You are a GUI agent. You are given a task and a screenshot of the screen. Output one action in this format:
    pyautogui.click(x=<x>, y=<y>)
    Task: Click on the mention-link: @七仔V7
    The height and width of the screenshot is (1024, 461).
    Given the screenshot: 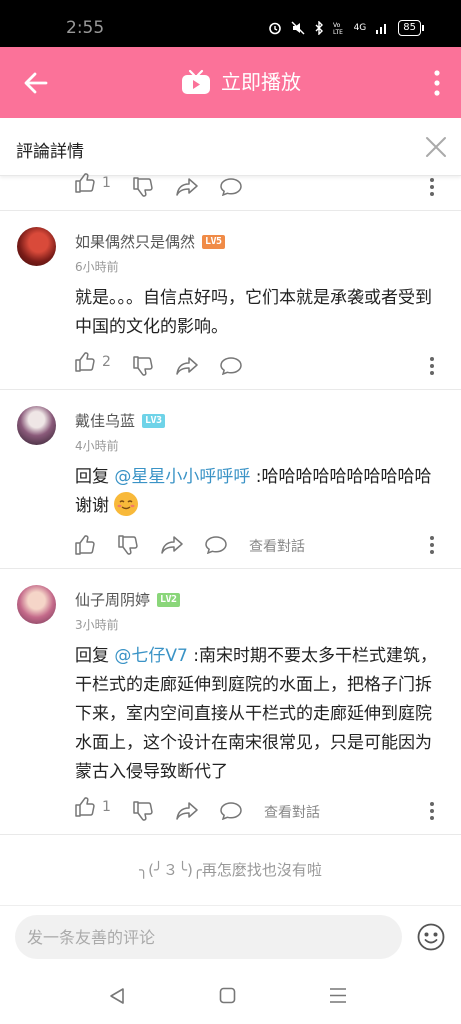 What is the action you would take?
    pyautogui.click(x=150, y=656)
    